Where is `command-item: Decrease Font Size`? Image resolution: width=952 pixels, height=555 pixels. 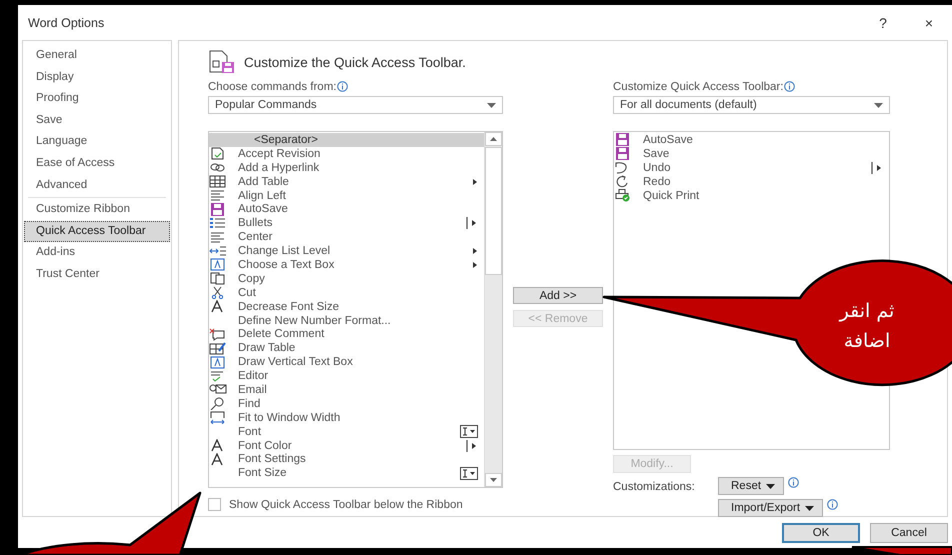 command-item: Decrease Font Size is located at coordinates (346, 307).